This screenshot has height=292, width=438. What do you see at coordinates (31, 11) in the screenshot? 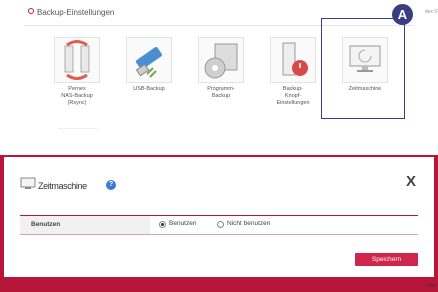
I see `bullet-icon` at bounding box center [31, 11].